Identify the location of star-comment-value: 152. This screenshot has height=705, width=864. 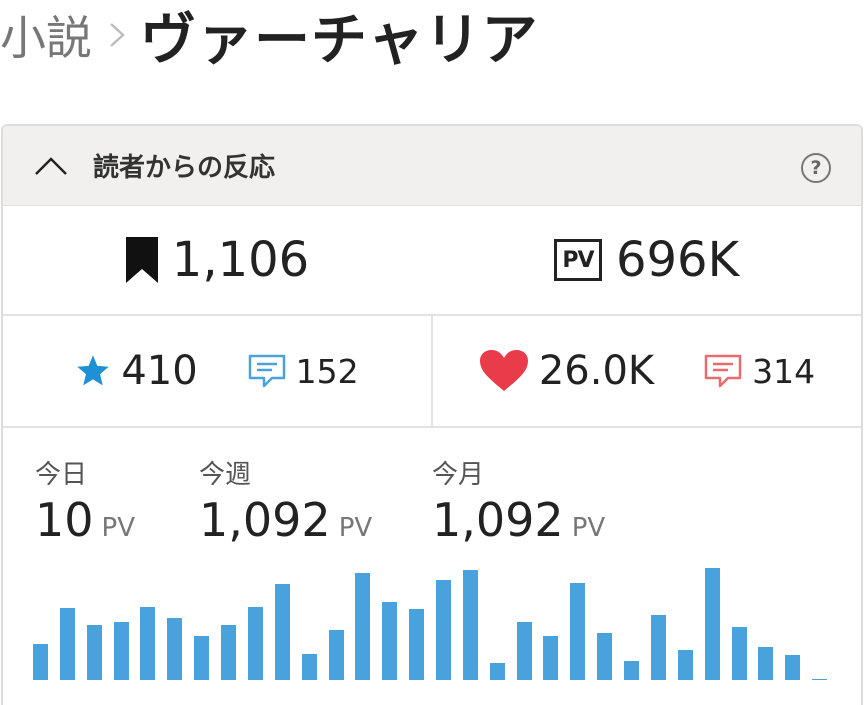
(327, 371).